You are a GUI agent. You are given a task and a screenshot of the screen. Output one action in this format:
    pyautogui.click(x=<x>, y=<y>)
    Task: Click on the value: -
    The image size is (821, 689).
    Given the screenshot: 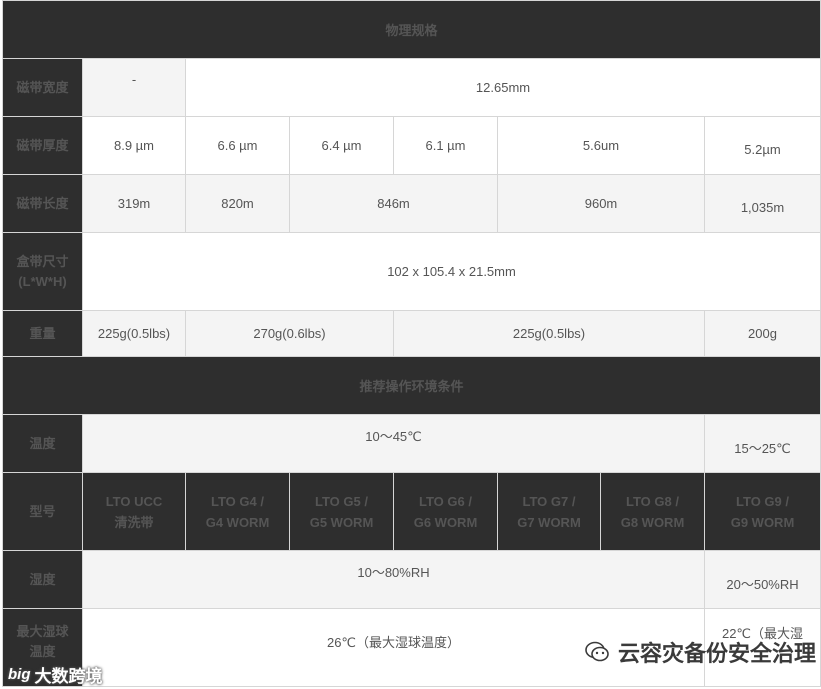 What is the action you would take?
    pyautogui.click(x=134, y=79)
    